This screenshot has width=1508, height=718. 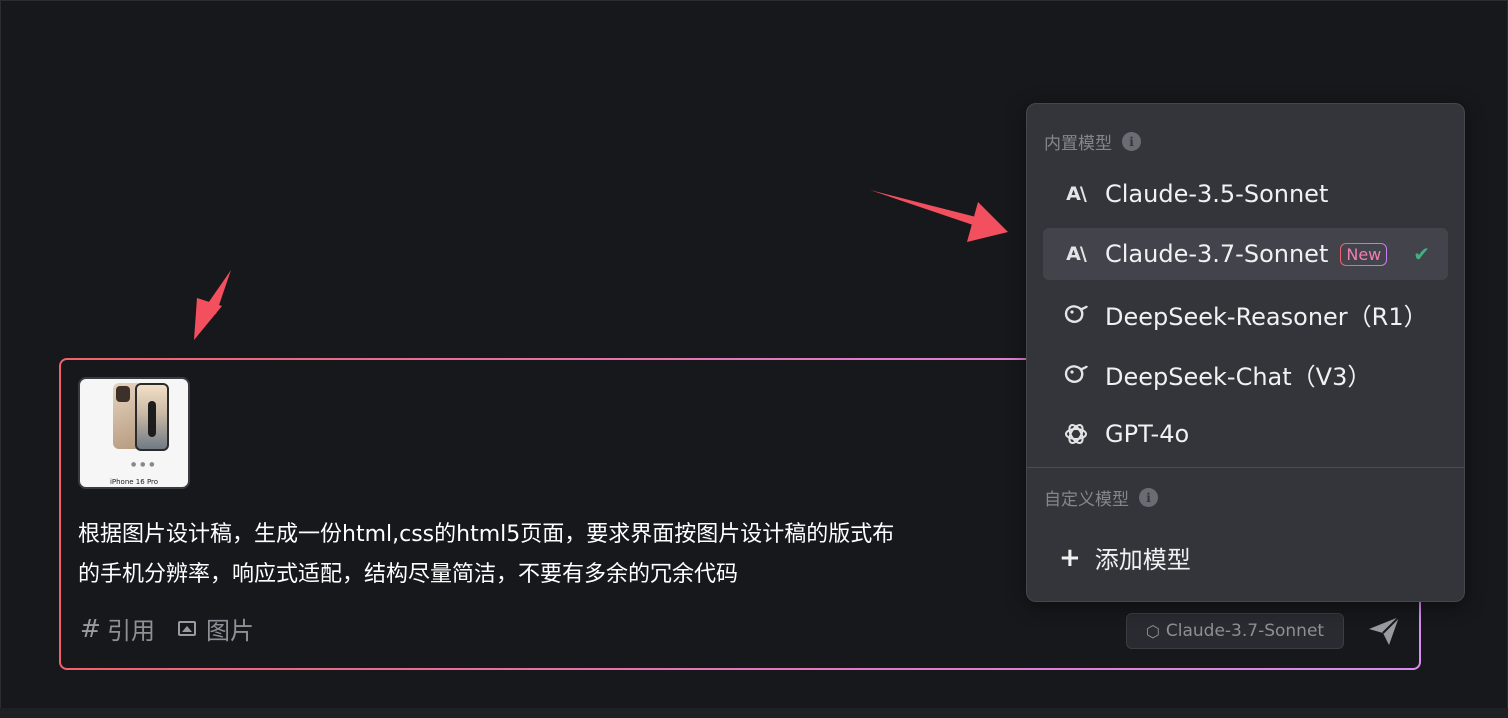 What do you see at coordinates (601, 265) in the screenshot?
I see `annotation-arrows` at bounding box center [601, 265].